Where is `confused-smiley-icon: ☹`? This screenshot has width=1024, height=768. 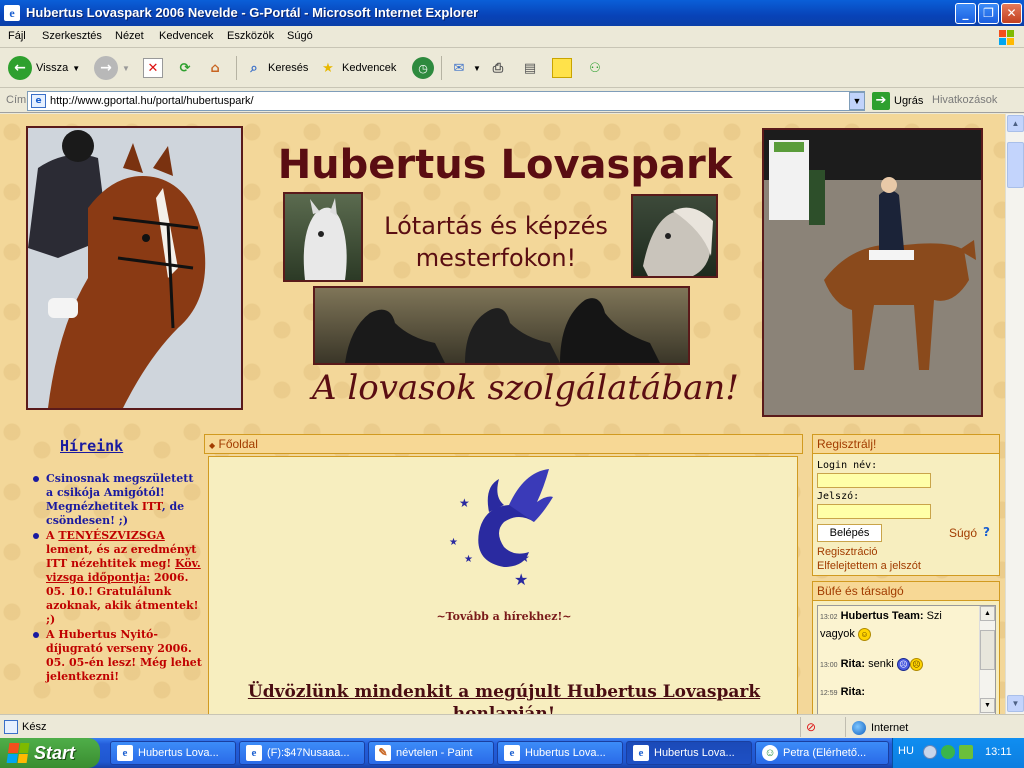
confused-smiley-icon: ☹ is located at coordinates (916, 664).